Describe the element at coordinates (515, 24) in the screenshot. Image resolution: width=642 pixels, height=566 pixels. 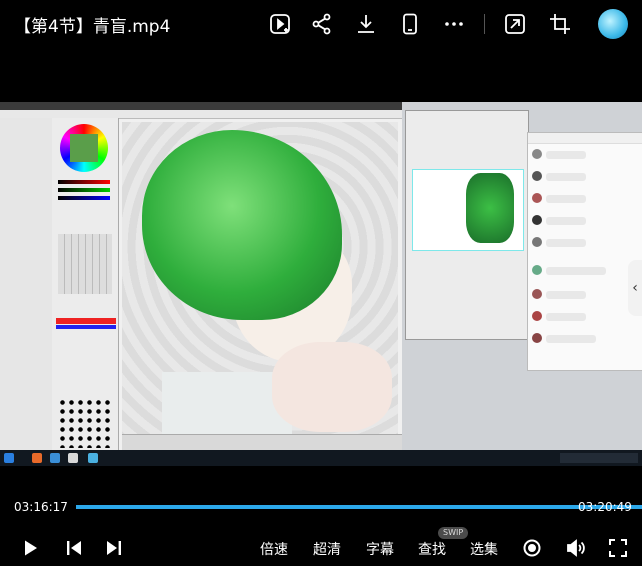
I see `cast-icon` at that location.